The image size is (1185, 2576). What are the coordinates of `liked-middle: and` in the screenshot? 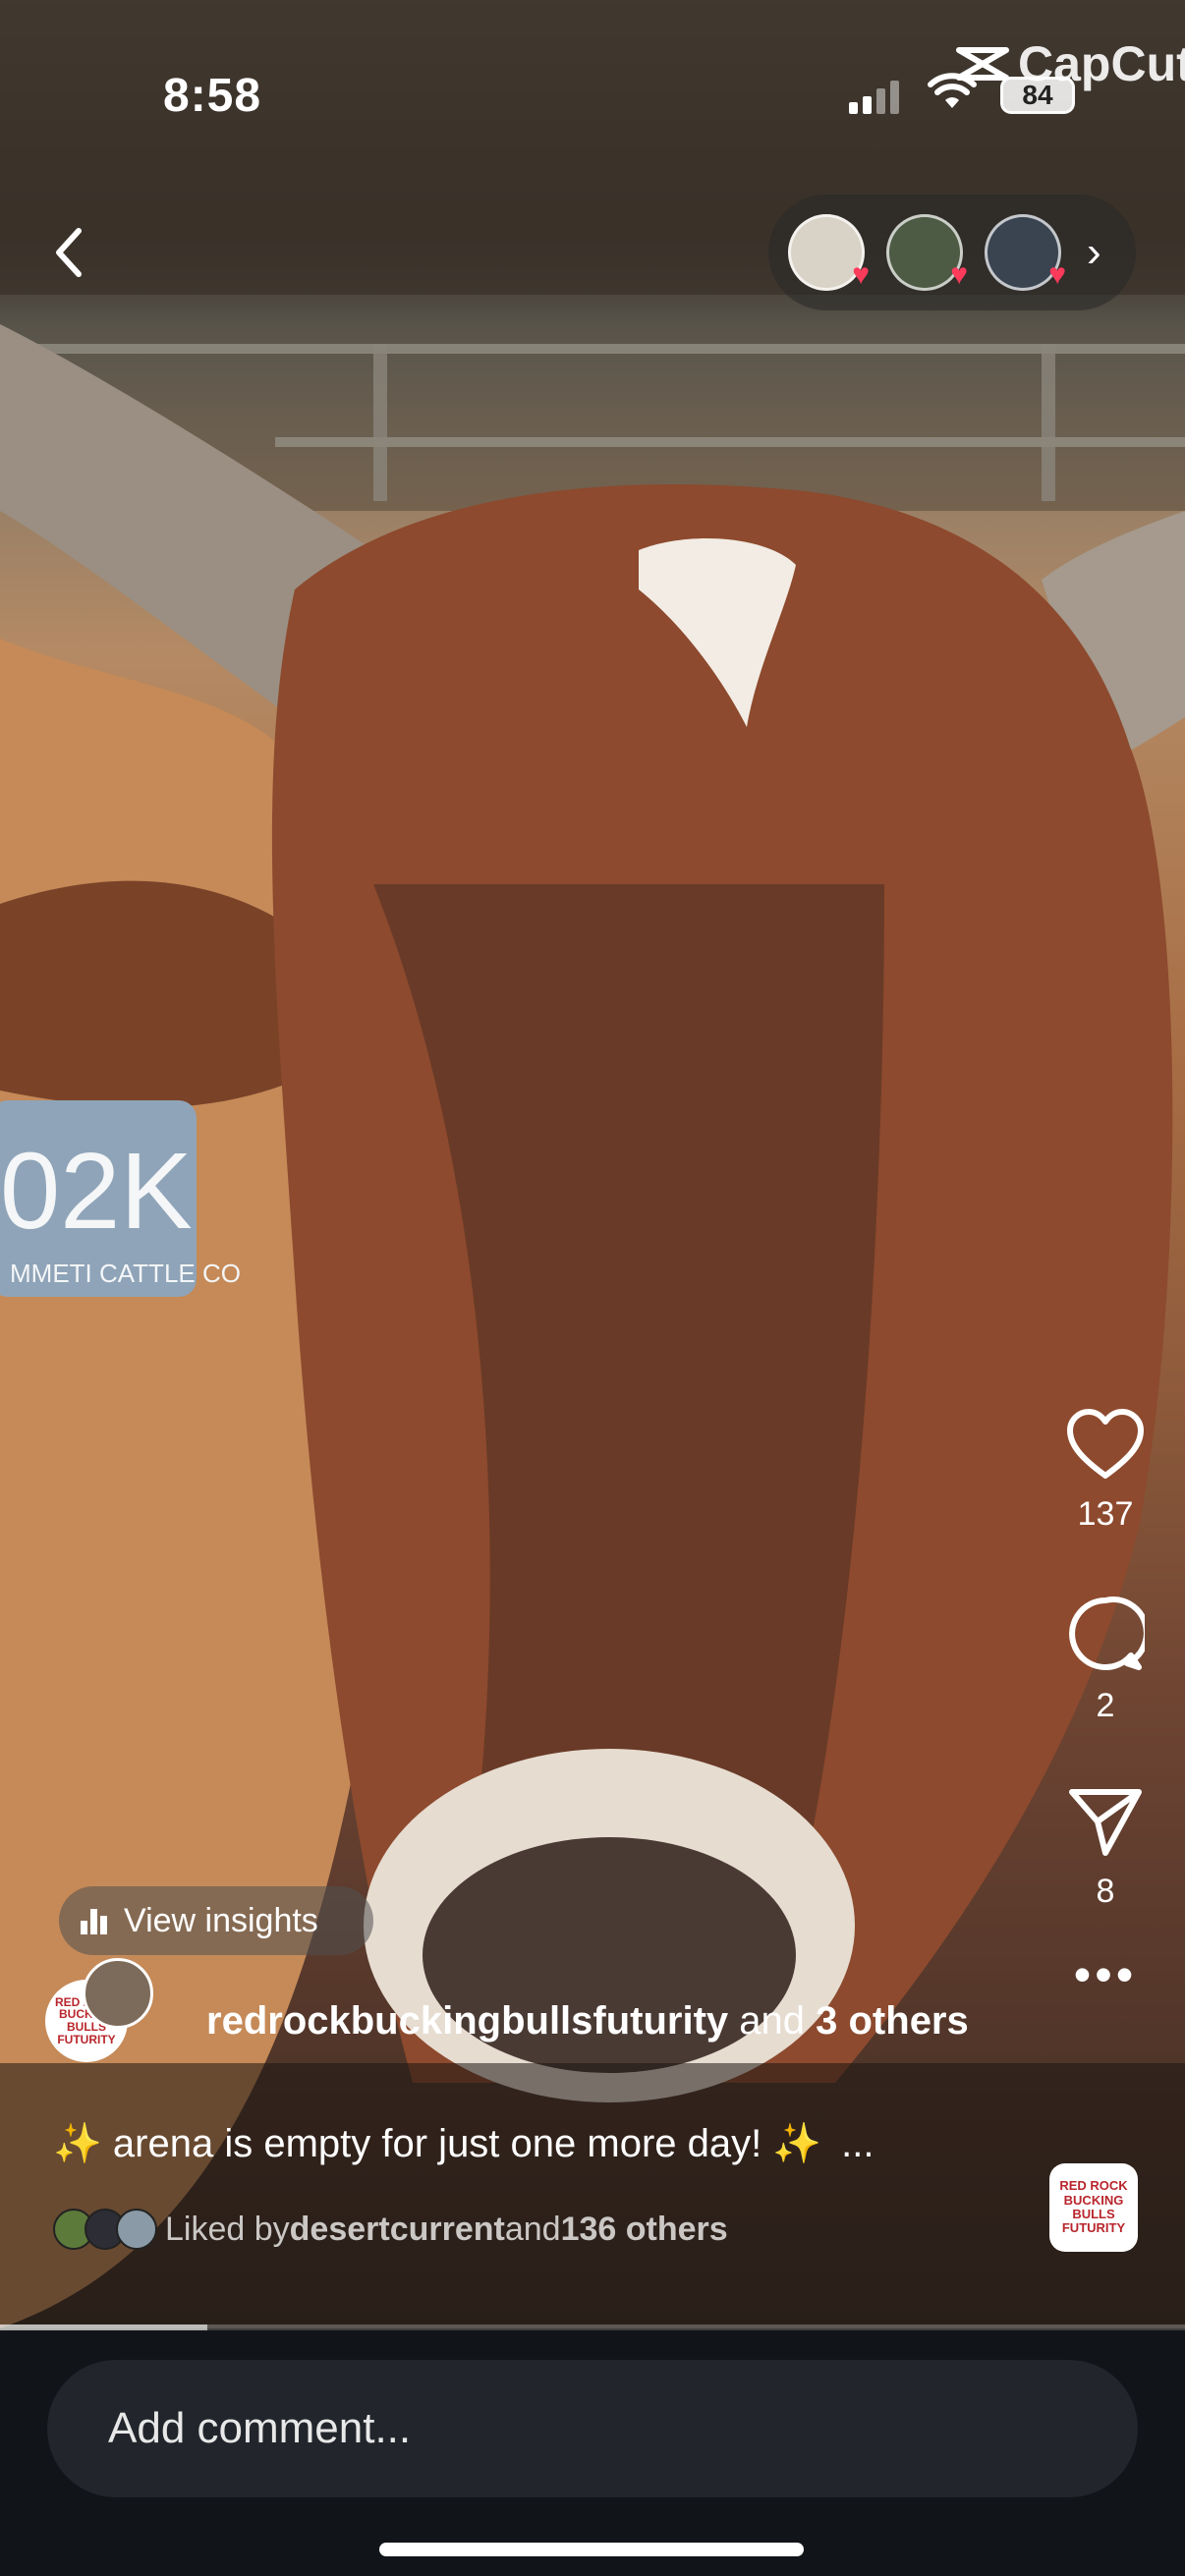 It's located at (532, 2229).